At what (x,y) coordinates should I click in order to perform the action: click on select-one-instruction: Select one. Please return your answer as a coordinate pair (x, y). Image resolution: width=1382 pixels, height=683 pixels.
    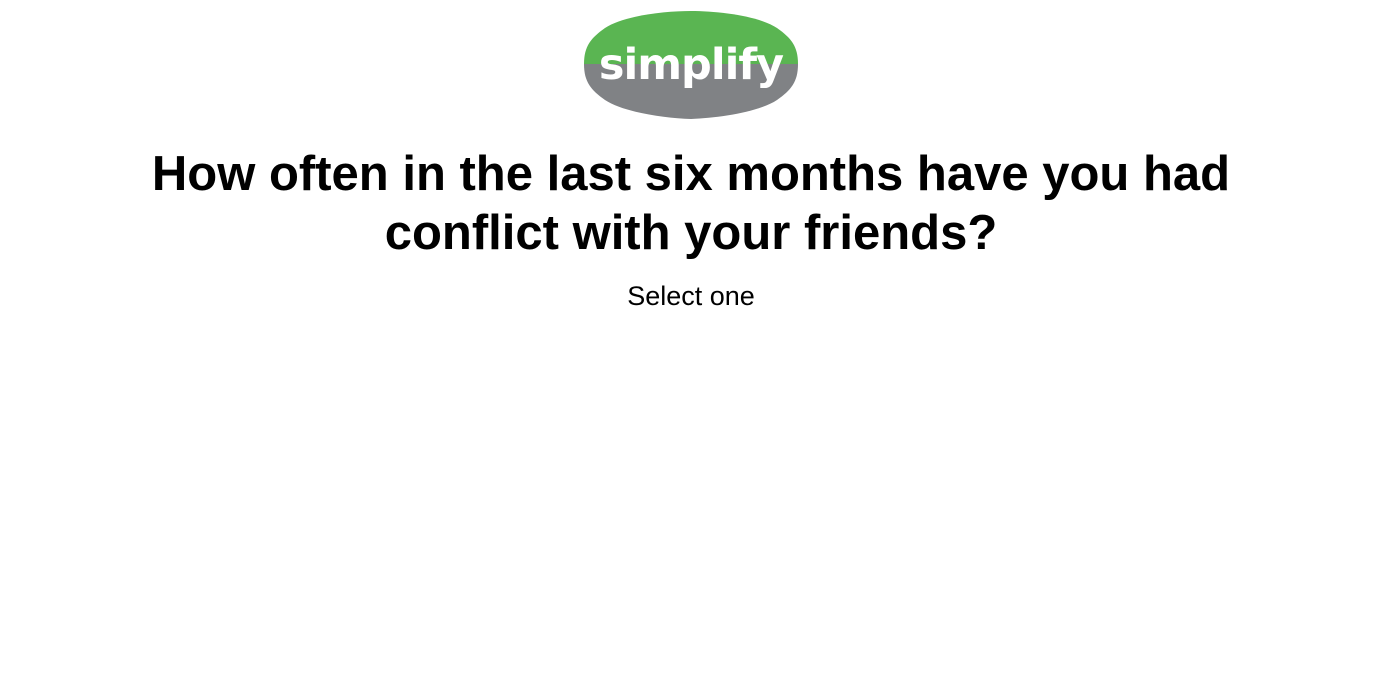
    Looking at the image, I should click on (691, 296).